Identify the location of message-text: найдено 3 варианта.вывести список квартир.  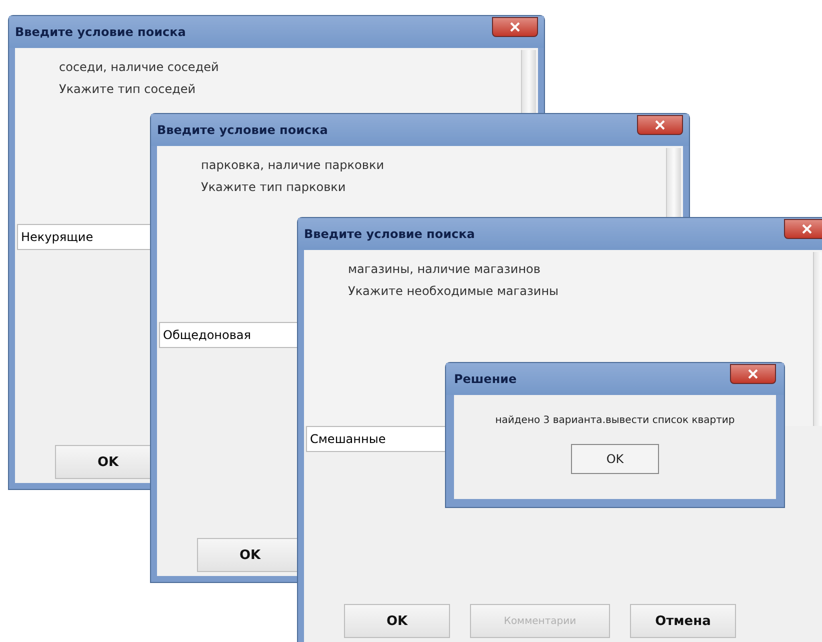
(615, 420).